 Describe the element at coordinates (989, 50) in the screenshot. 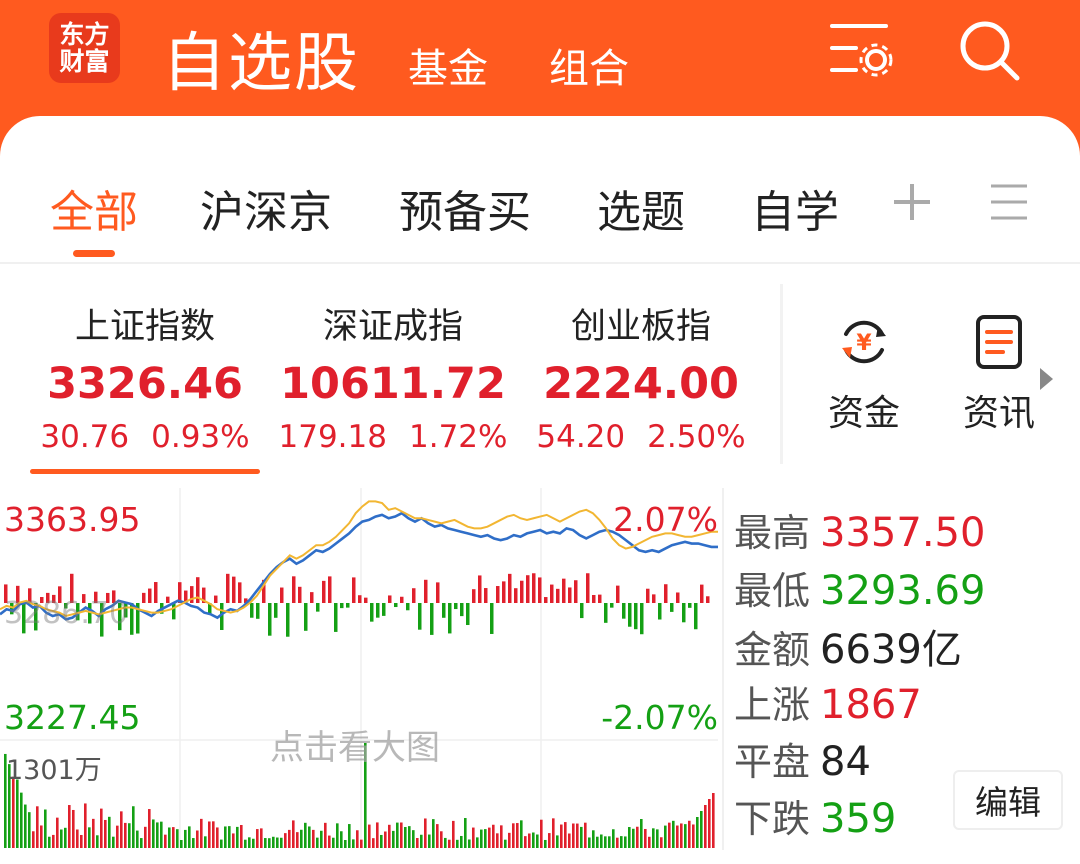

I see `search-icon` at that location.